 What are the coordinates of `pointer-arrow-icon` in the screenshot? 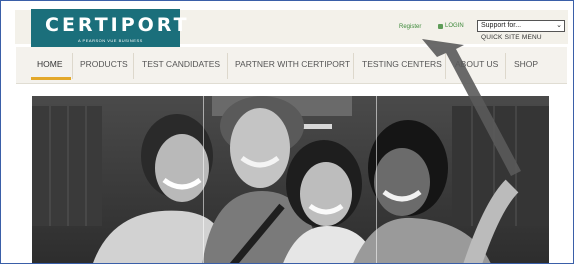 It's located at (471, 107).